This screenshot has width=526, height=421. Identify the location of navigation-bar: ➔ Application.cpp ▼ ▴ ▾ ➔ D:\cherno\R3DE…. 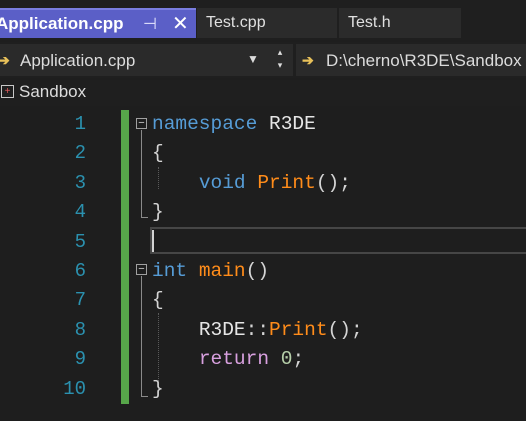
(263, 60).